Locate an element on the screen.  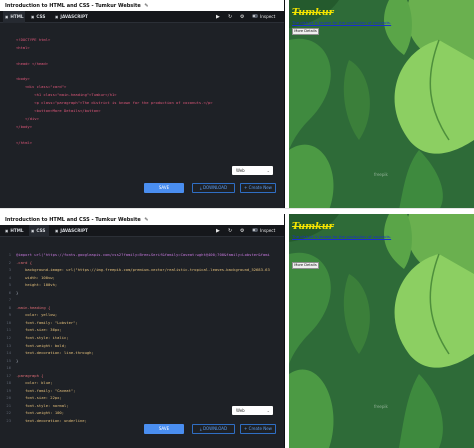
code-line: 14 text-decoration: line-through; is located at coordinates (50, 353).